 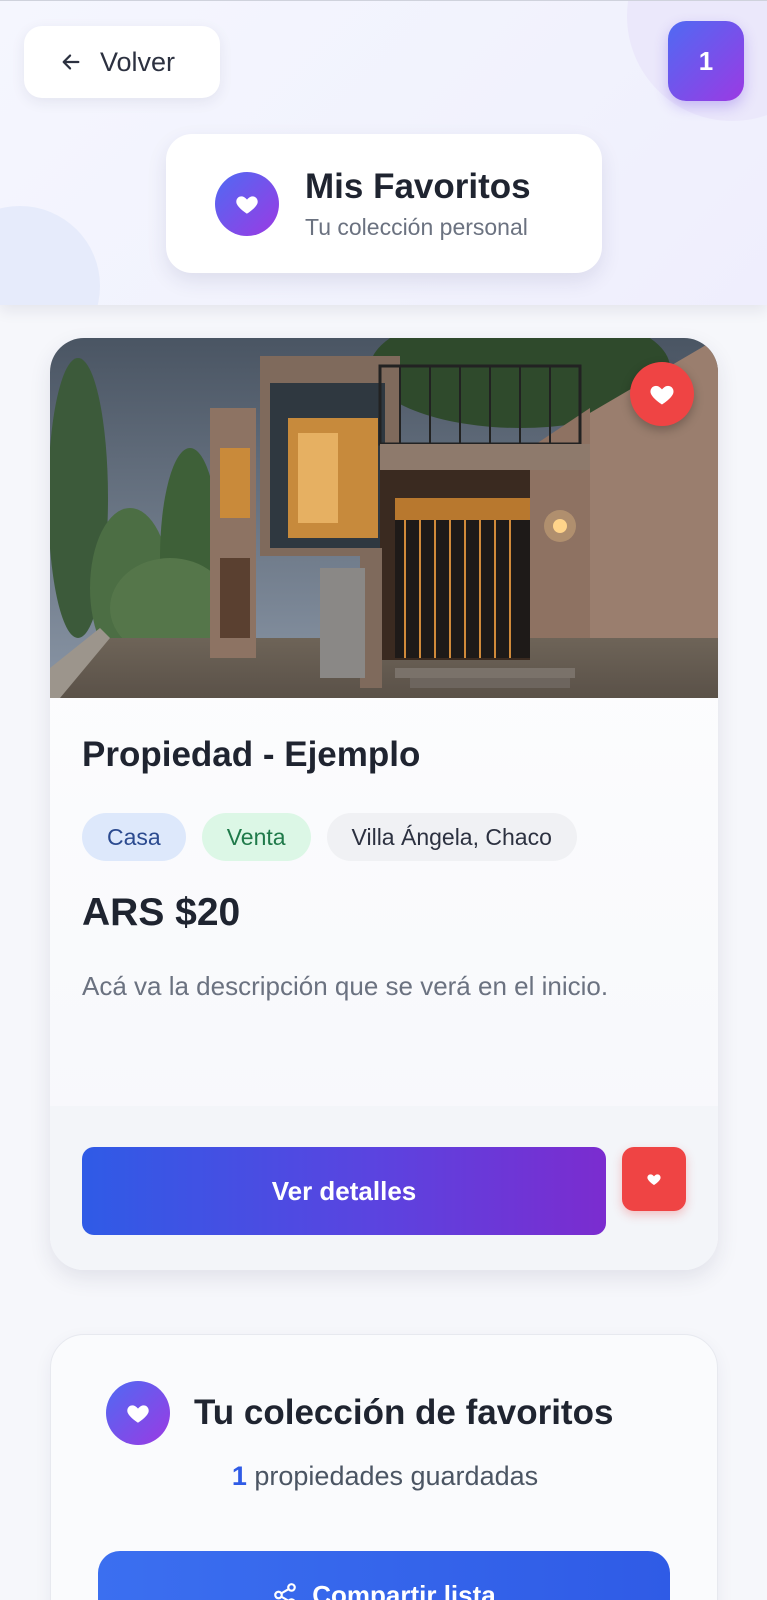 I want to click on back-button: Volver, so click(x=122, y=62).